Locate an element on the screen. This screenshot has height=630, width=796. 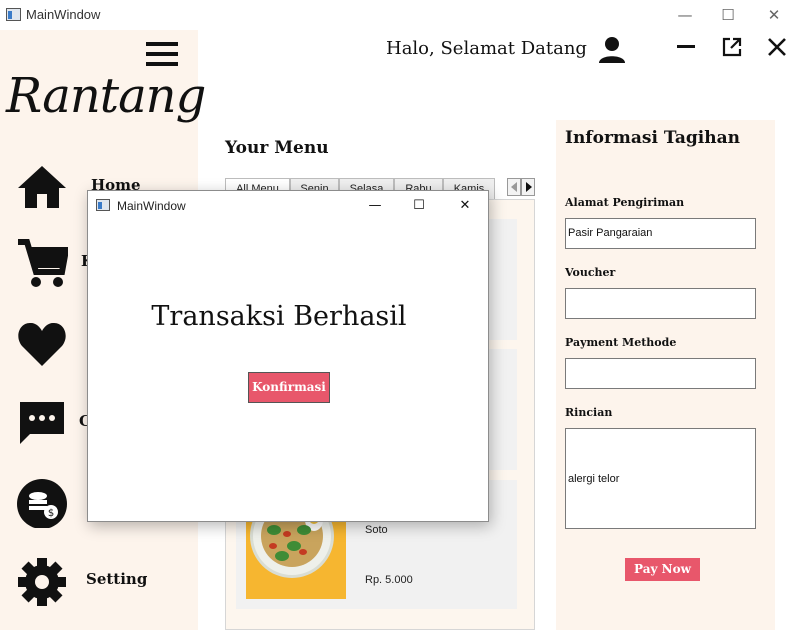
dialog-close-button: ✕ is located at coordinates (465, 206).